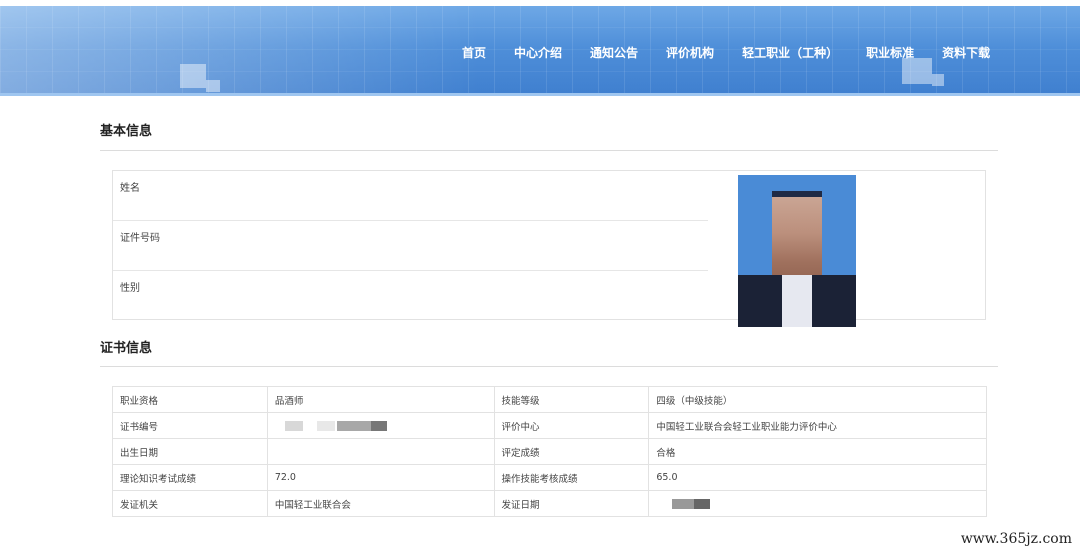  Describe the element at coordinates (380, 399) in the screenshot. I see `cert-value-qualification: 品酒师` at that location.